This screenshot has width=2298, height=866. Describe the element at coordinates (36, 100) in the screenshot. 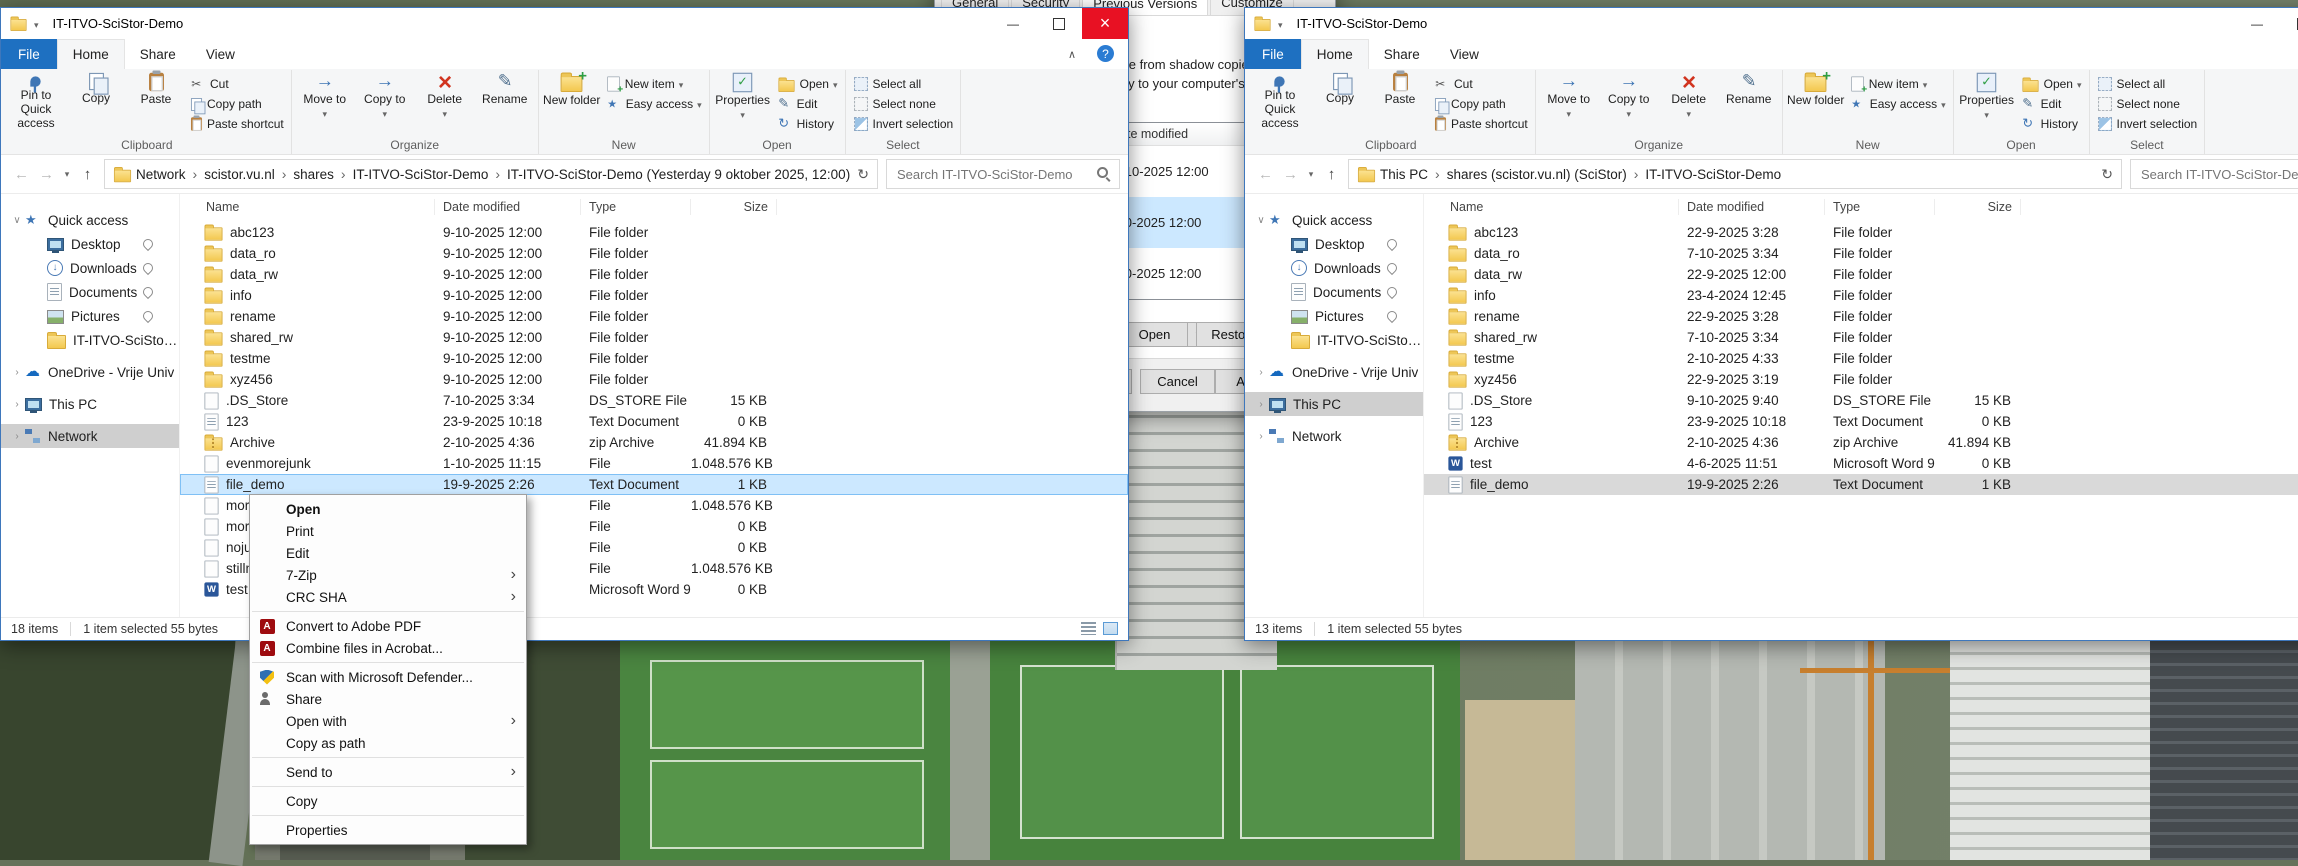

I see `ribbon-button: Pin to Quick access` at that location.